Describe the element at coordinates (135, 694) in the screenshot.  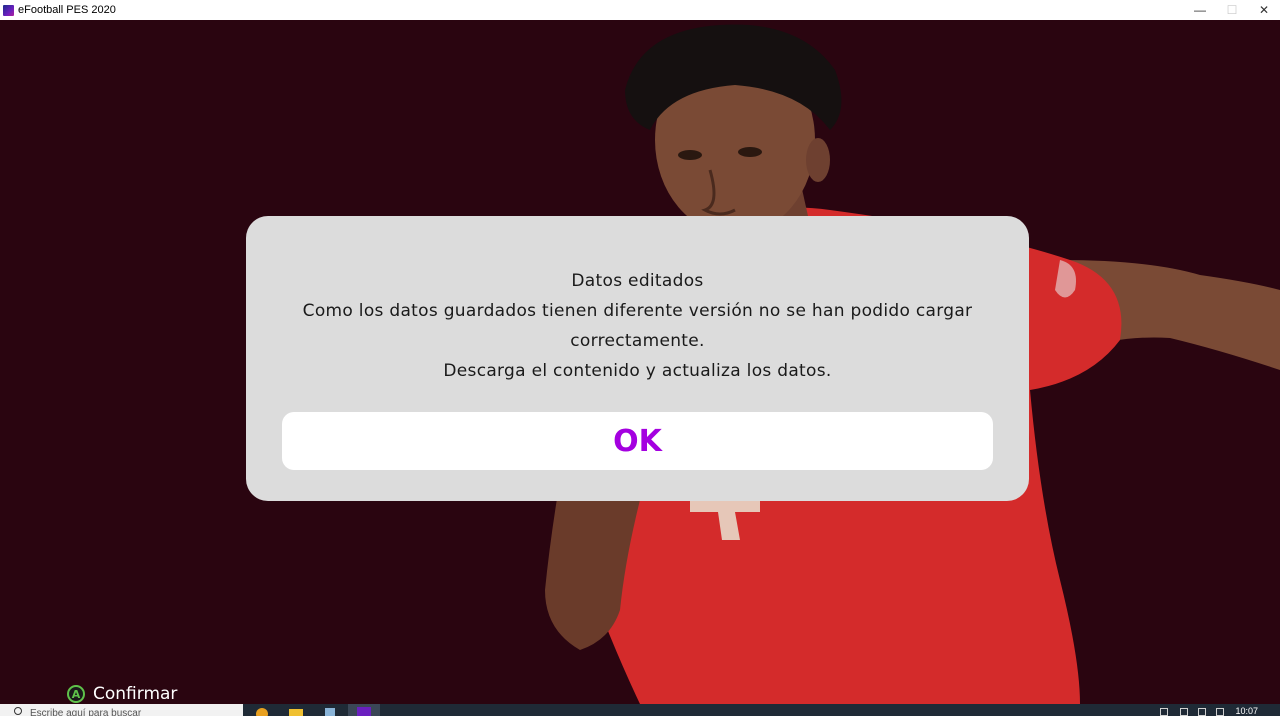
I see `confirm-label: Confirmar` at that location.